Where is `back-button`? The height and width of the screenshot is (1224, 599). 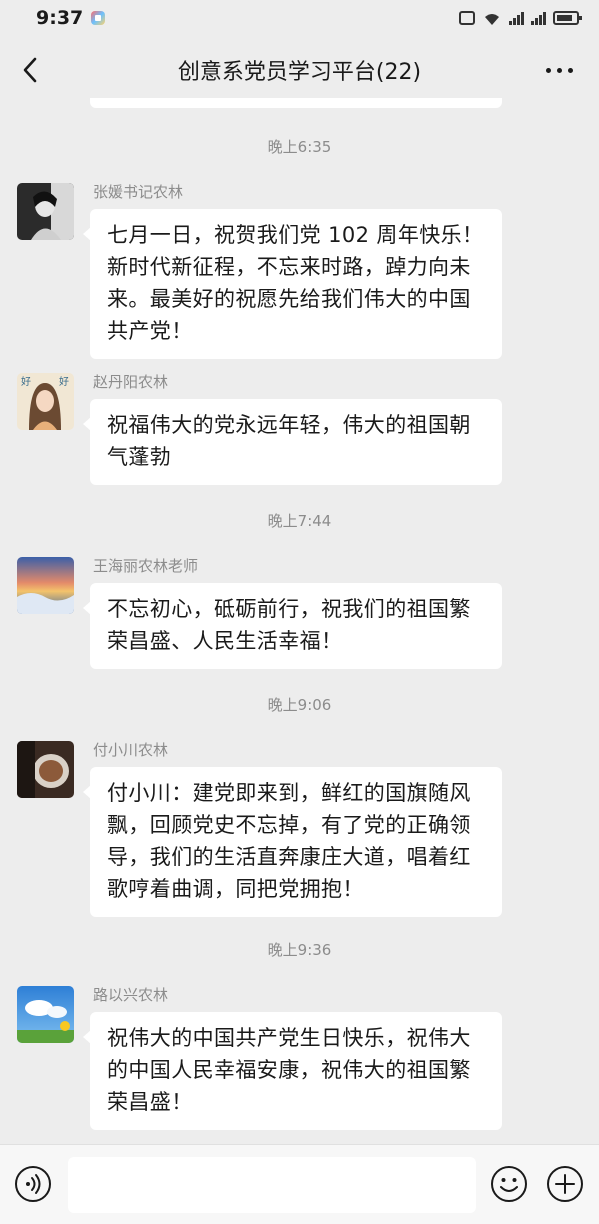 back-button is located at coordinates (30, 70).